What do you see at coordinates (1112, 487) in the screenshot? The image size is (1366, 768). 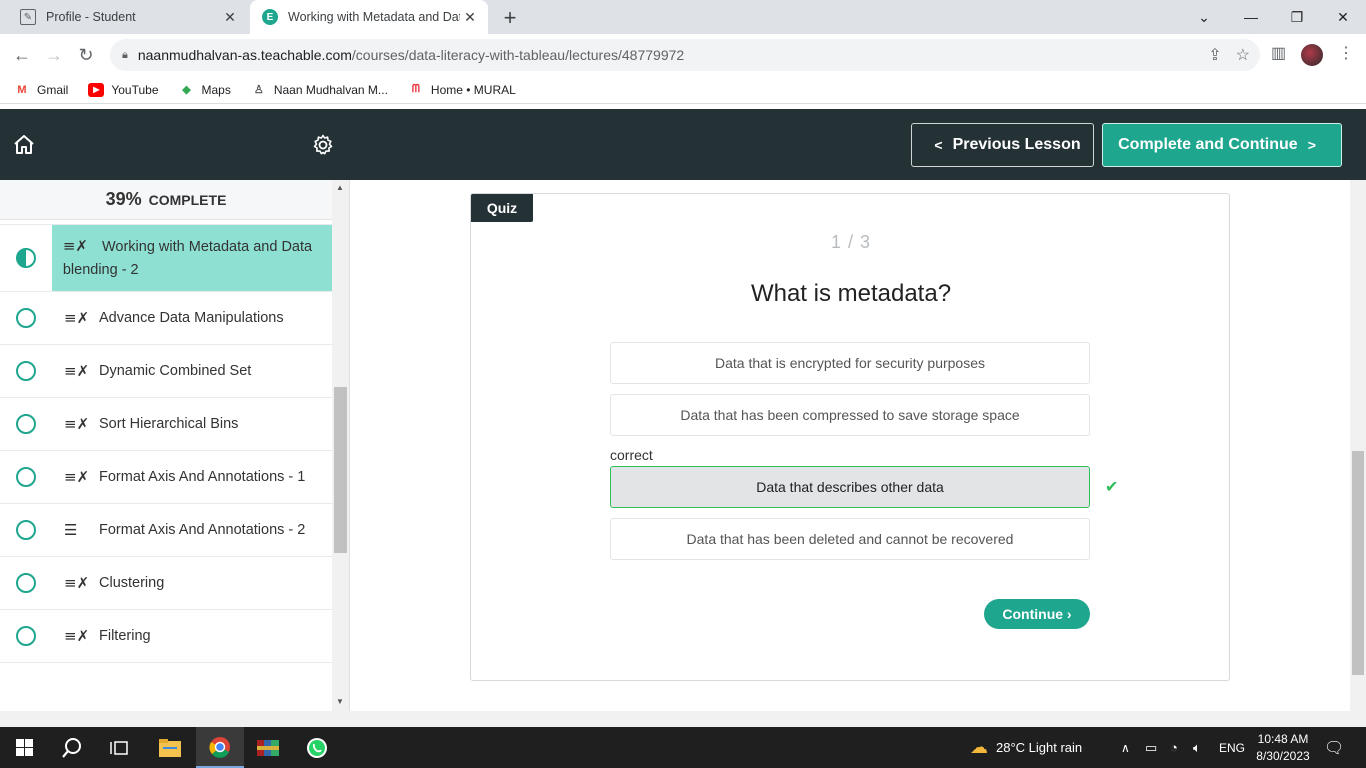 I see `checkmark-icon: ✔` at bounding box center [1112, 487].